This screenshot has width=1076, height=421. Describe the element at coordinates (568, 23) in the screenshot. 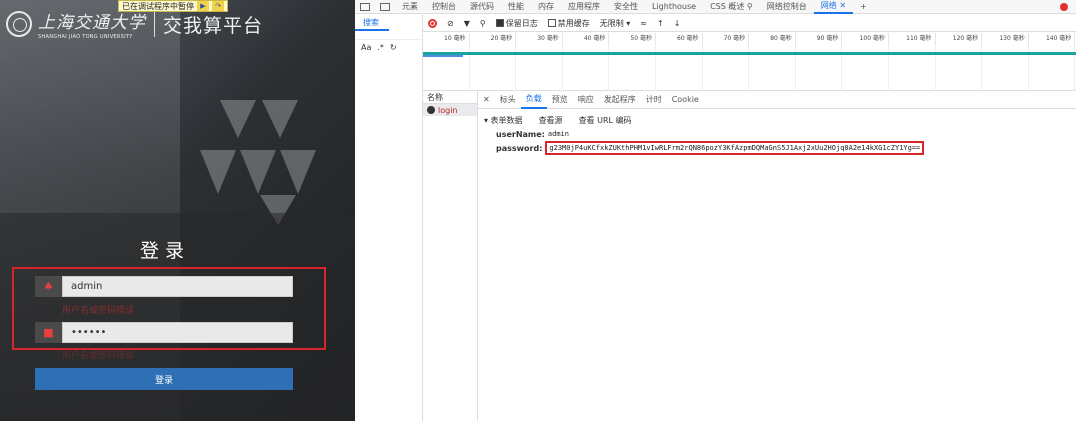

I see `disable-cache-checkbox: 禁用缓存` at that location.